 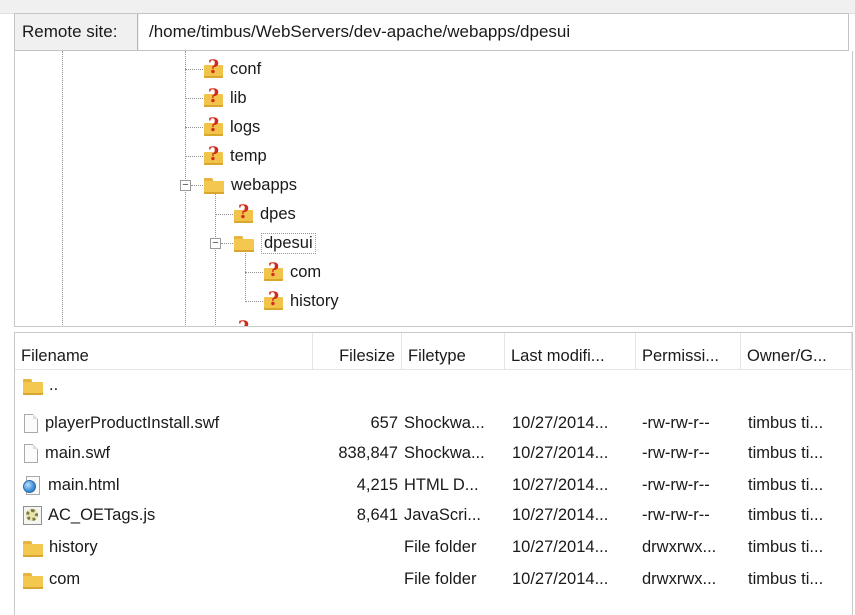 I want to click on tree-node-dpesui: dpesui, so click(x=275, y=243).